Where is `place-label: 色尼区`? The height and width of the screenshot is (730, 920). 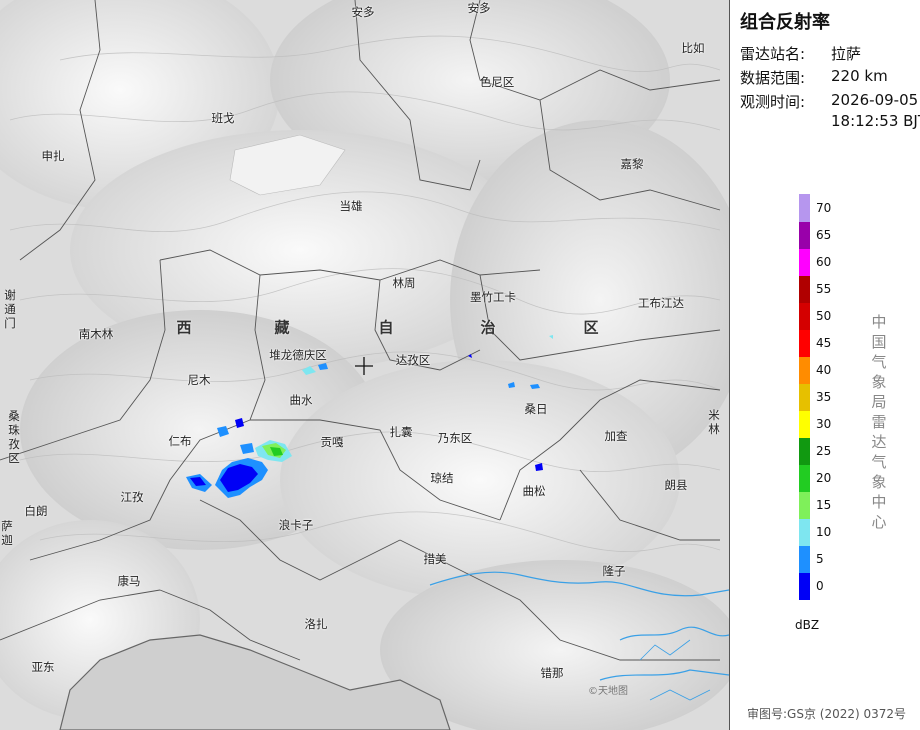
place-label: 色尼区 is located at coordinates (497, 82).